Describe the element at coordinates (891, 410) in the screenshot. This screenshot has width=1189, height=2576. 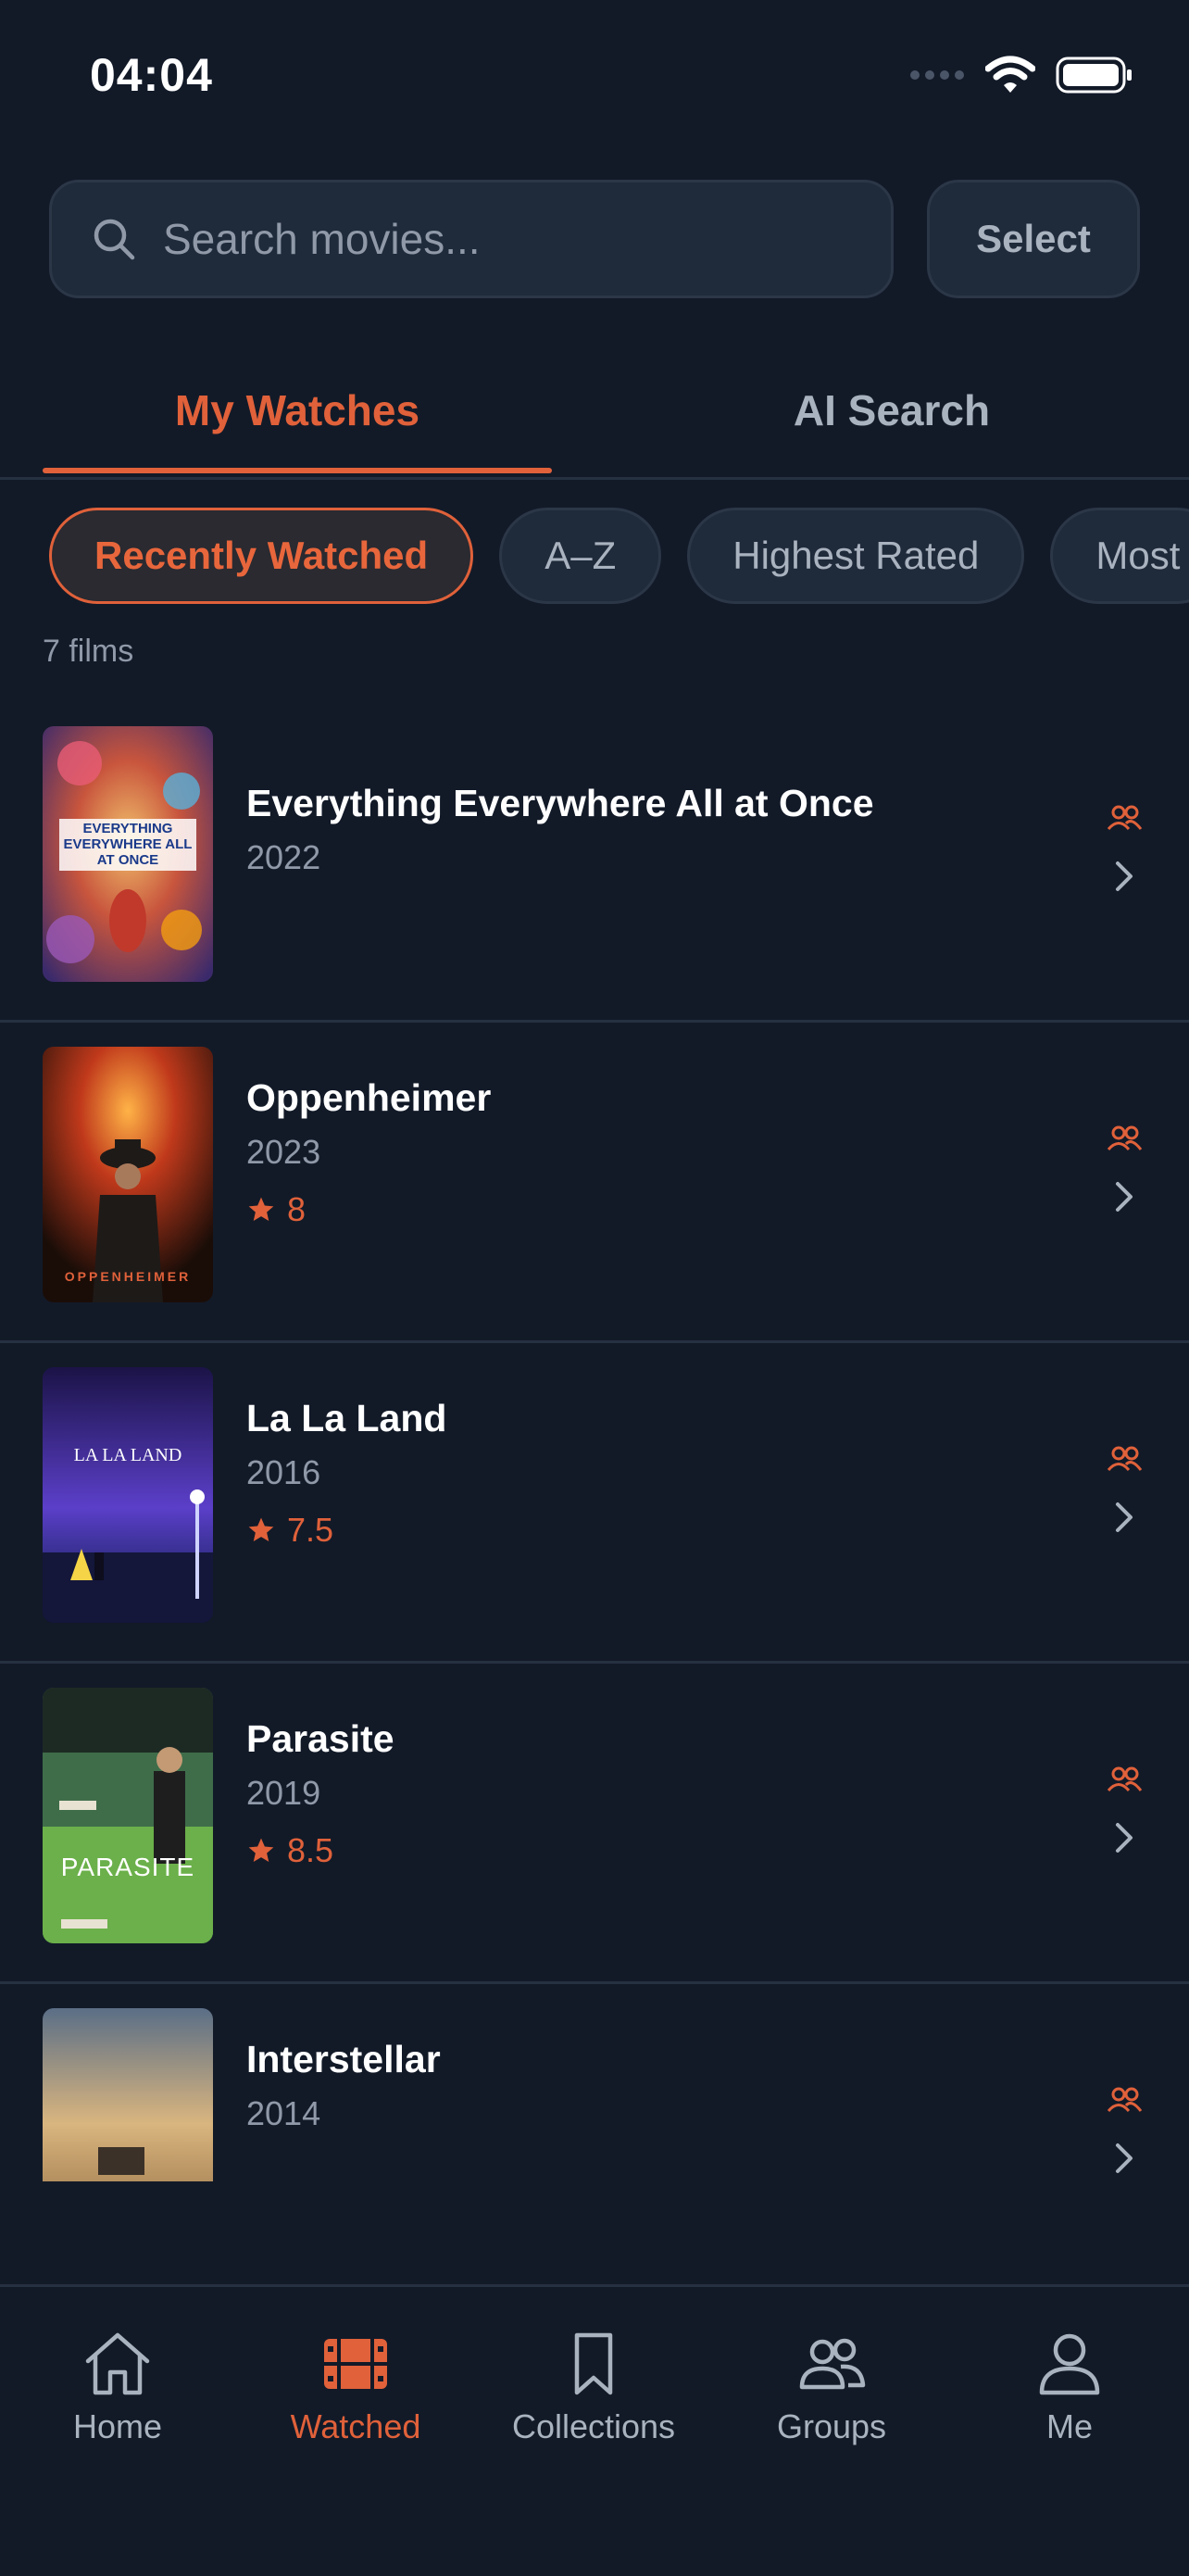
I see `tab-ai-search: AI Search` at that location.